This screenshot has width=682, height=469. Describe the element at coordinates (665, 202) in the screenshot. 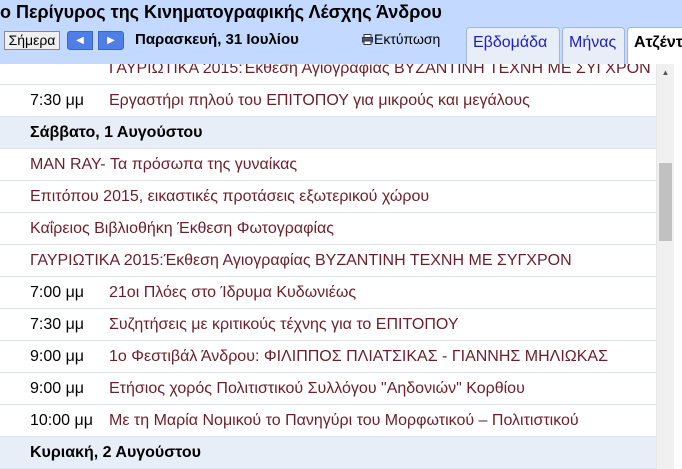

I see `scrollbar-thumb` at that location.